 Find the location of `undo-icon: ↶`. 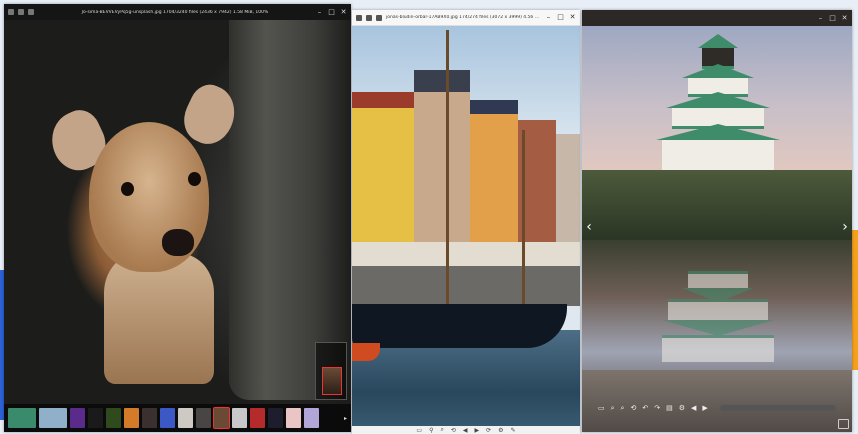

undo-icon: ↶ is located at coordinates (645, 408).